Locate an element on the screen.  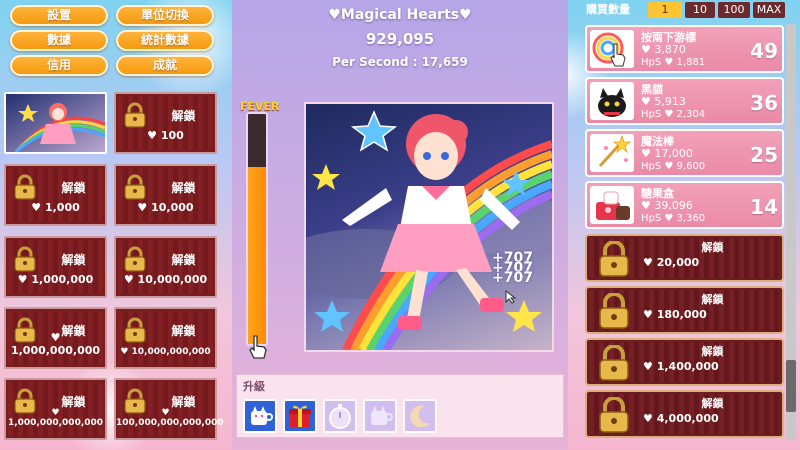
shop-item-cost: ♥ 5,913 is located at coordinates (663, 101).